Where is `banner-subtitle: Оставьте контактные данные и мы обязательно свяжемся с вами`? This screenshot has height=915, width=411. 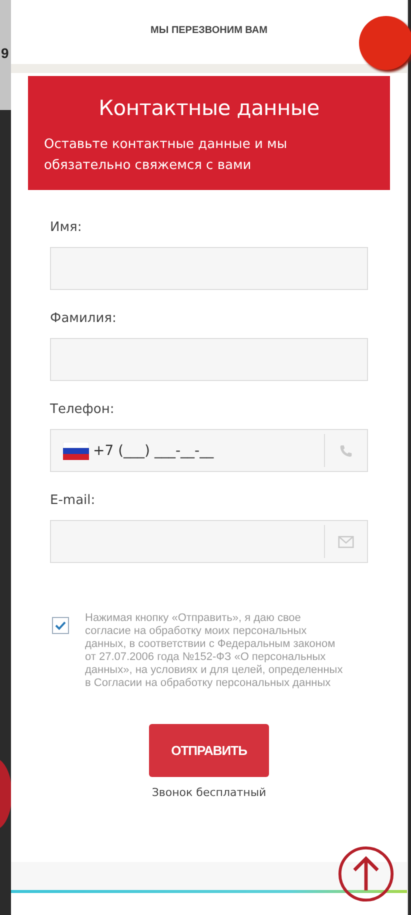
banner-subtitle: Оставьте контактные данные и мы обязательно свяжемся с вами is located at coordinates (166, 155).